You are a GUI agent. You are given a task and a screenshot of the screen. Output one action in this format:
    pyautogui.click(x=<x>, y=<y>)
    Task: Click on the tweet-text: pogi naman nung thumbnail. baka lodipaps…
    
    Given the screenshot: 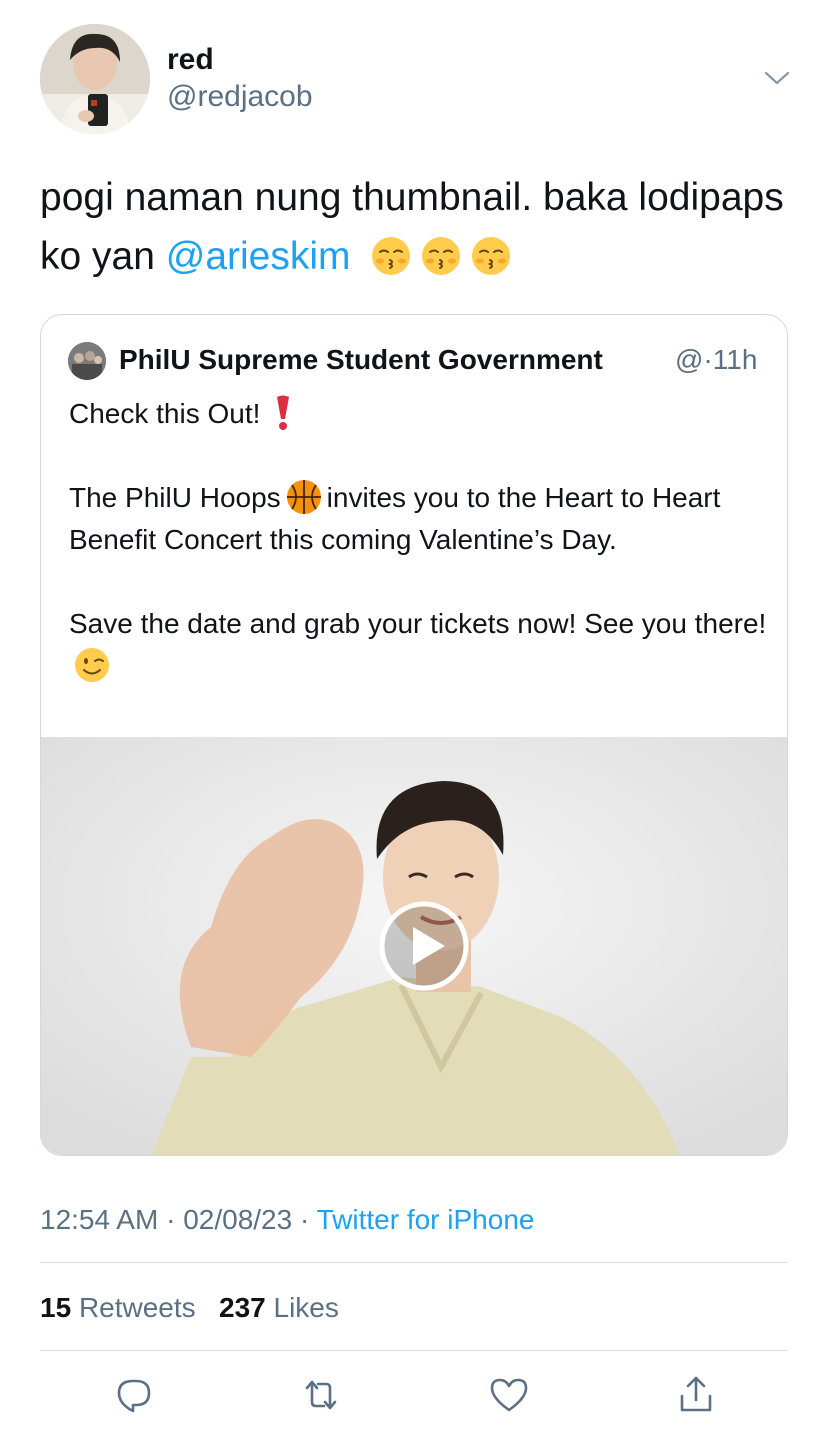 What is the action you would take?
    pyautogui.click(x=415, y=227)
    